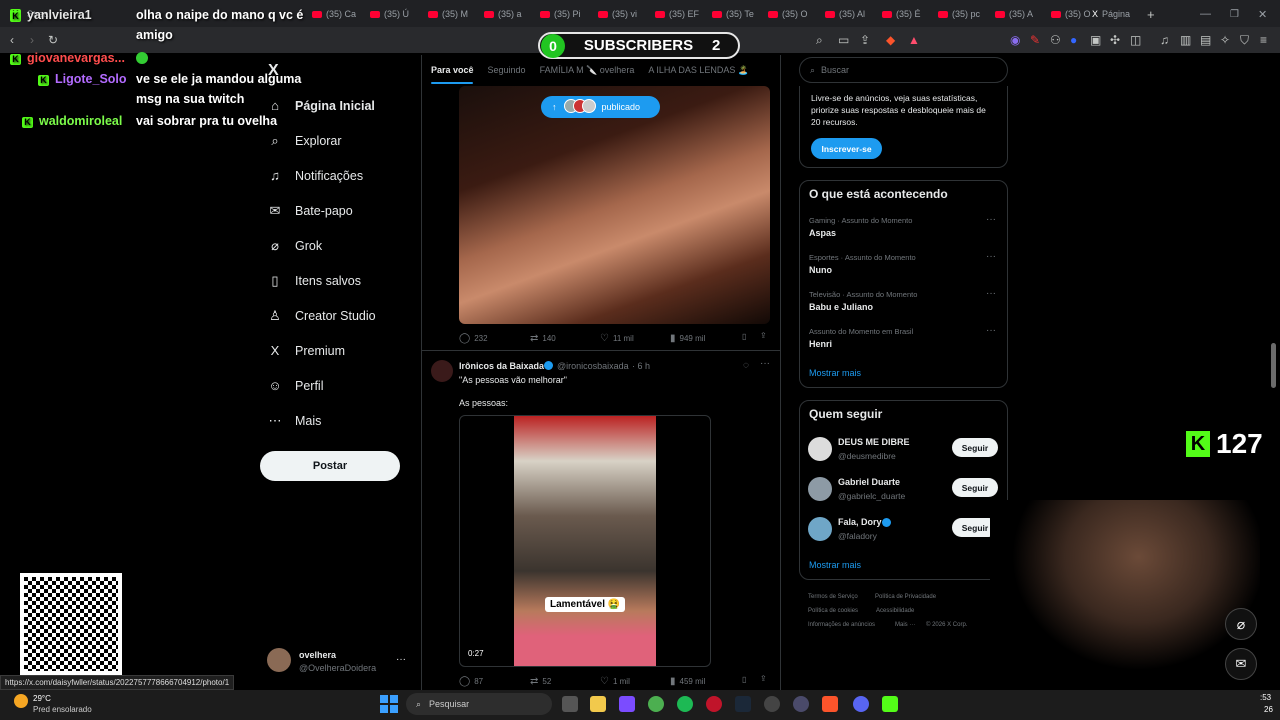  I want to click on browser-tab: (35) Ca, so click(334, 14).